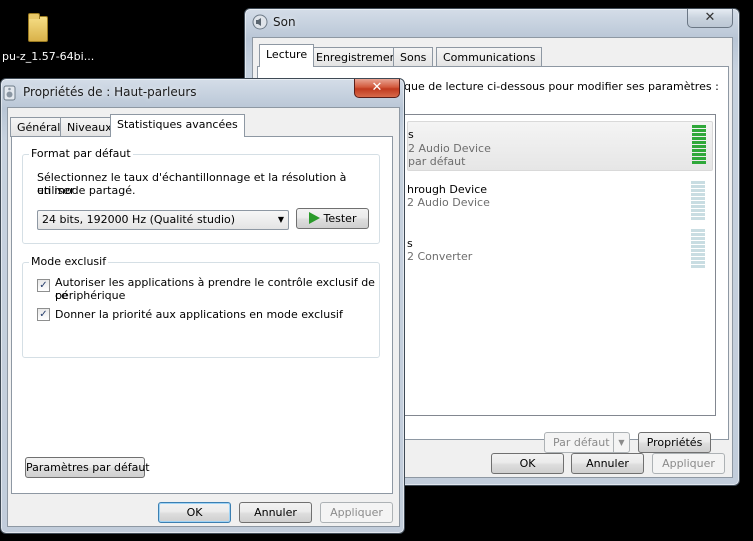  I want to click on device-name: hrough Device, so click(447, 189).